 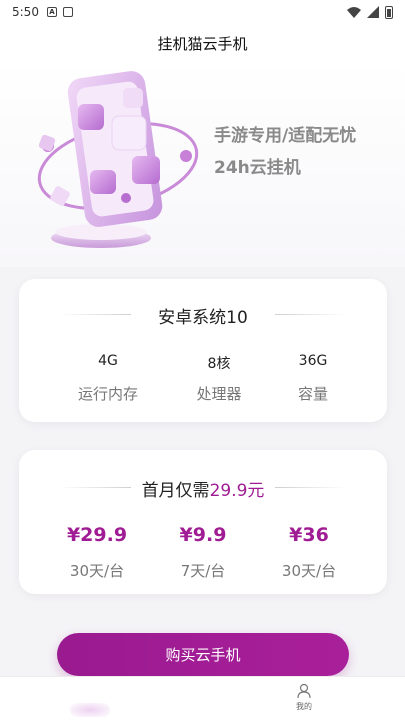 I want to click on a-notification-icon: A, so click(x=51, y=12).